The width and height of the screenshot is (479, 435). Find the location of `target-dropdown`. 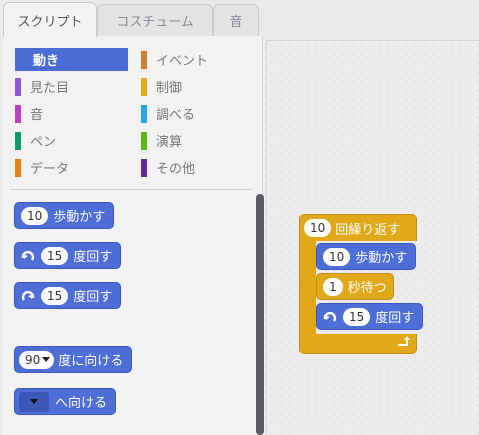

target-dropdown is located at coordinates (34, 401).